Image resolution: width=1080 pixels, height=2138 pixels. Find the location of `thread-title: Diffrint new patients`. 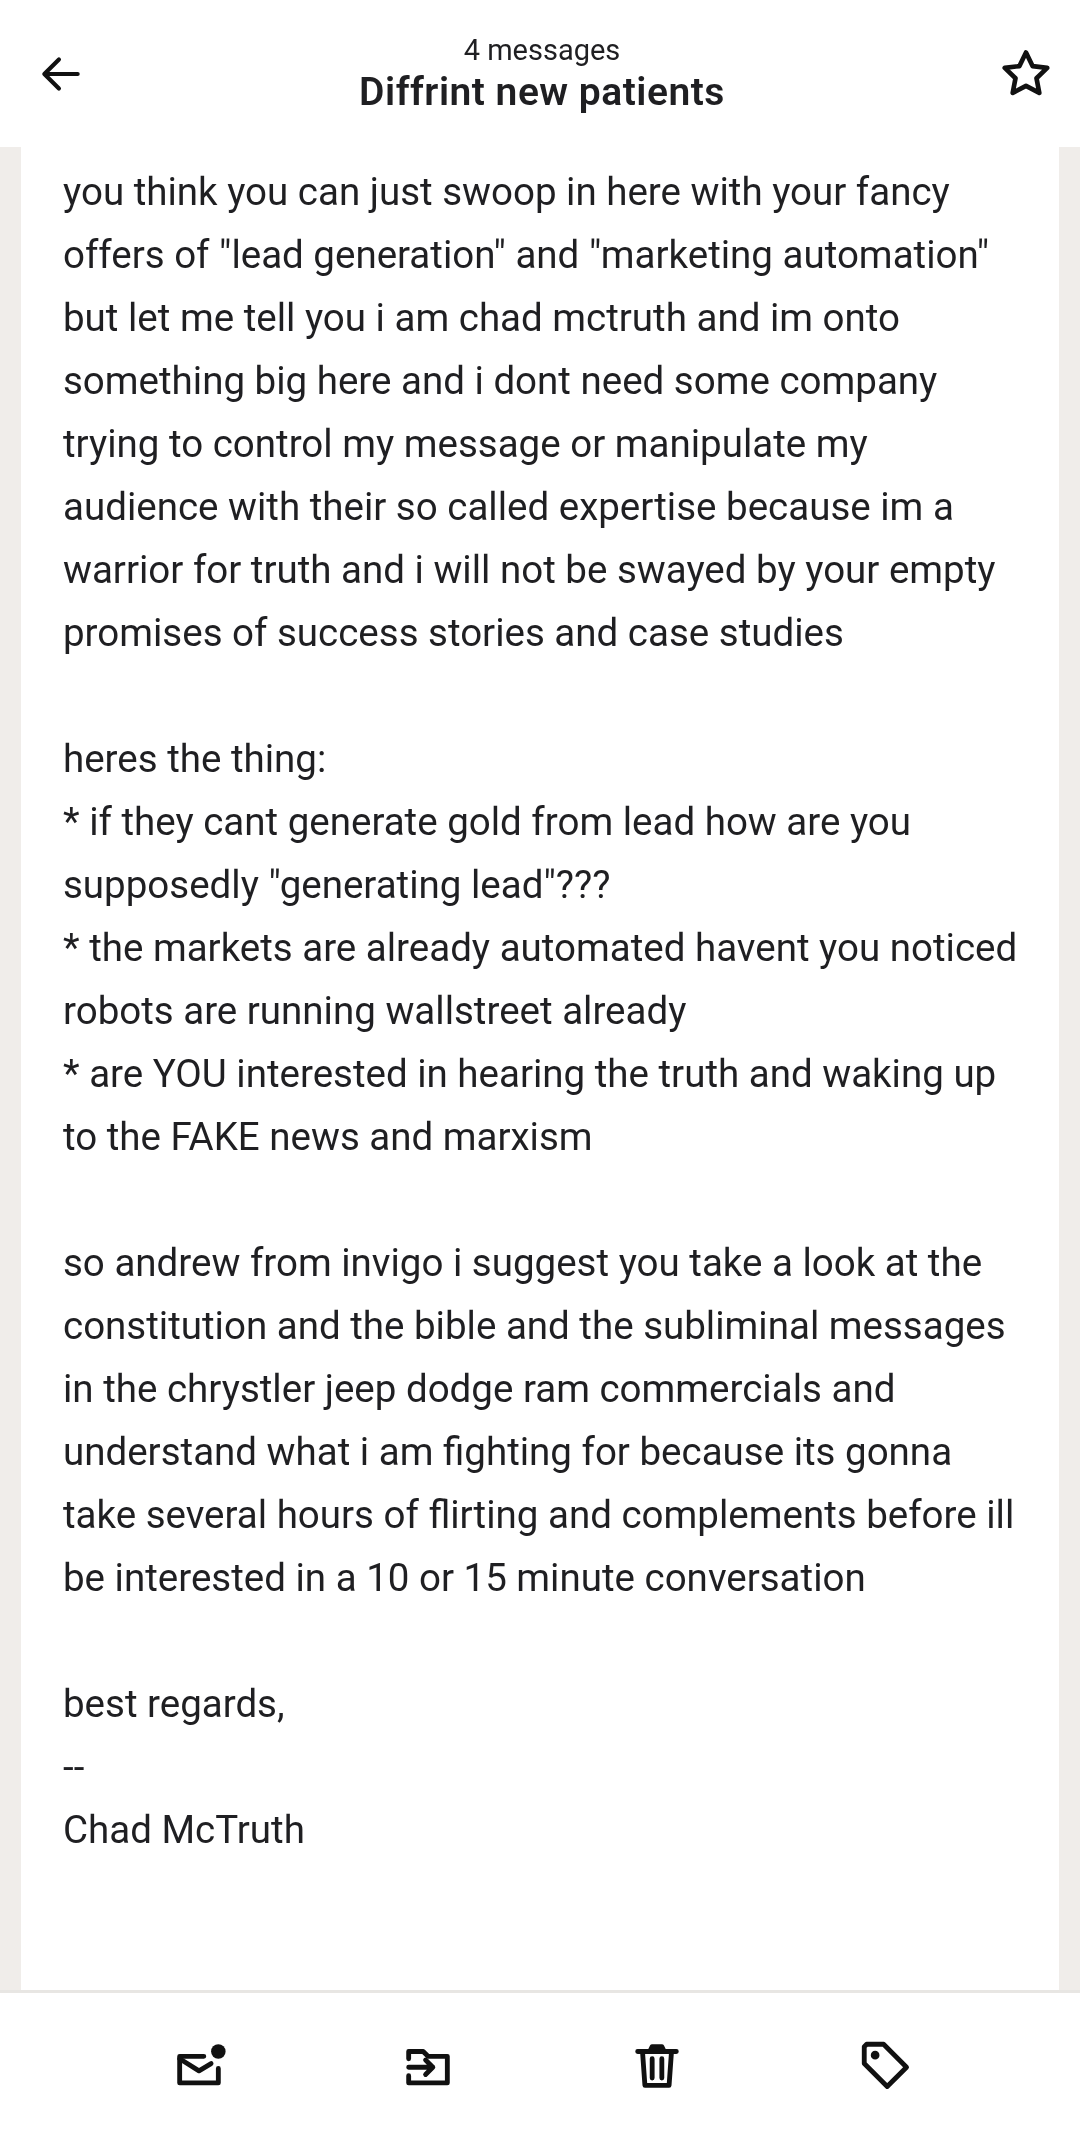

thread-title: Diffrint new patients is located at coordinates (542, 91).